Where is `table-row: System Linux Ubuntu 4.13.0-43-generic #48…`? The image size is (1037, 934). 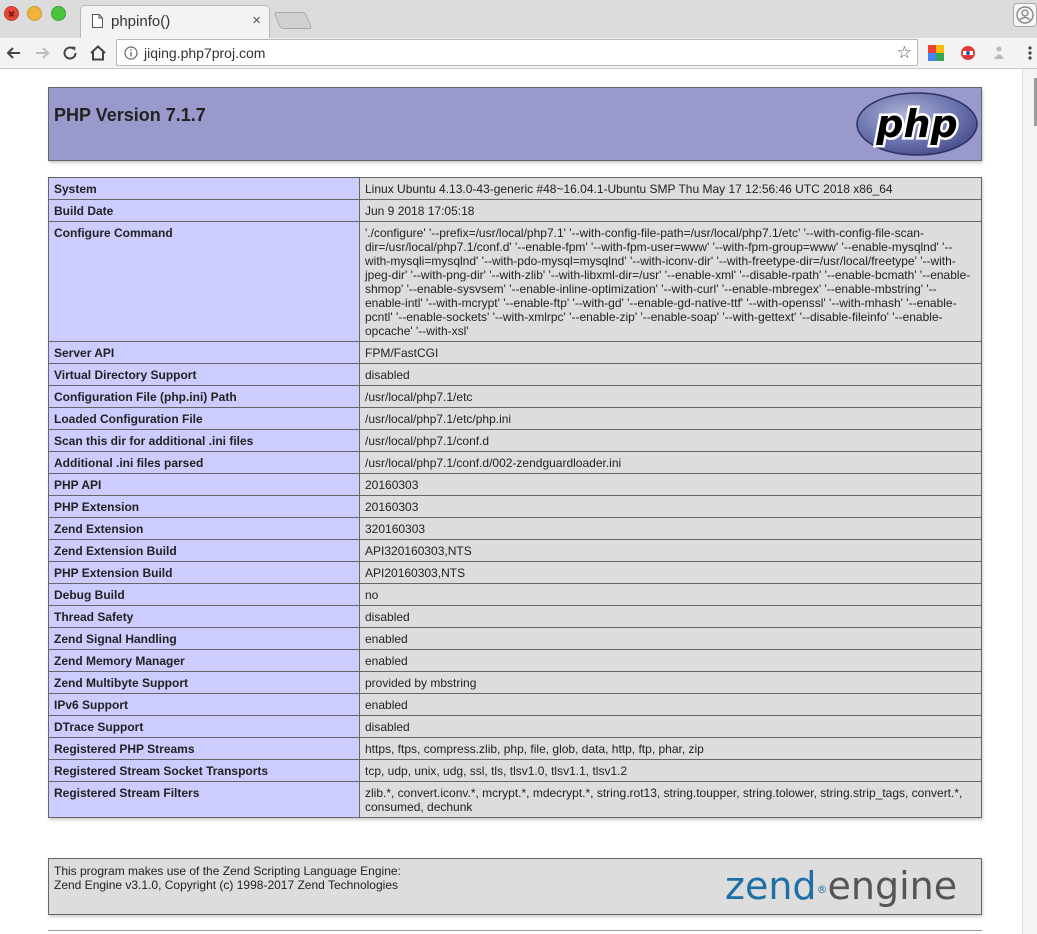 table-row: System Linux Ubuntu 4.13.0-43-generic #48… is located at coordinates (515, 188).